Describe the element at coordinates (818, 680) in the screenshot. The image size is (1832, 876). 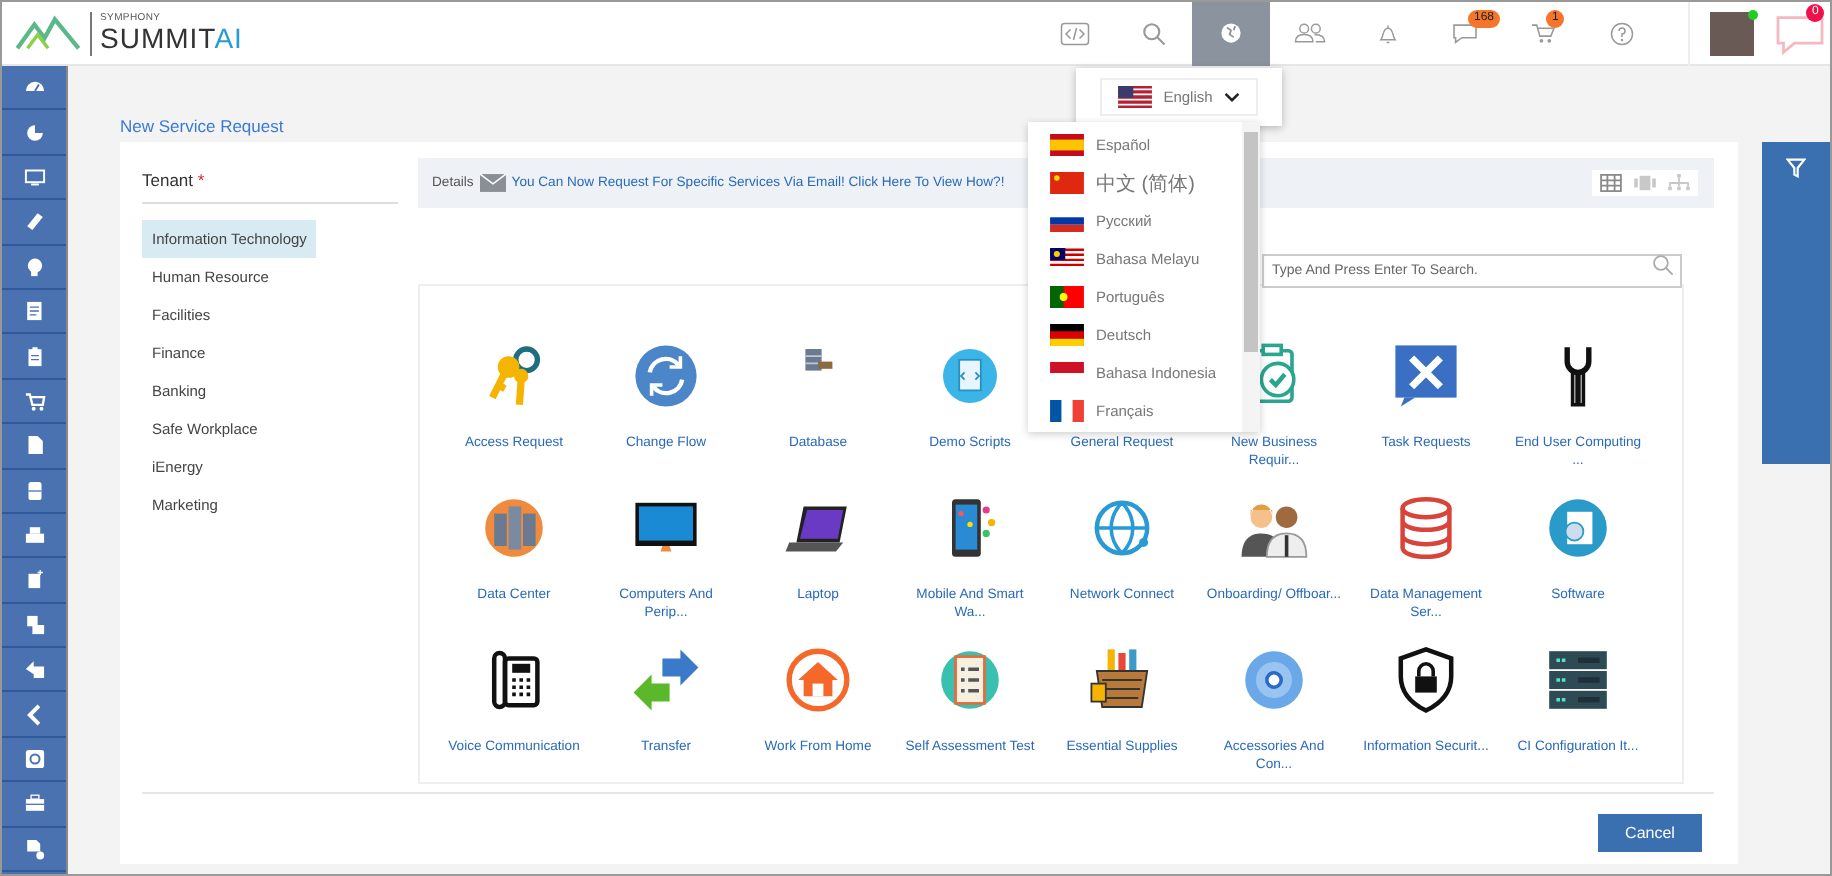
I see `house-icon` at that location.